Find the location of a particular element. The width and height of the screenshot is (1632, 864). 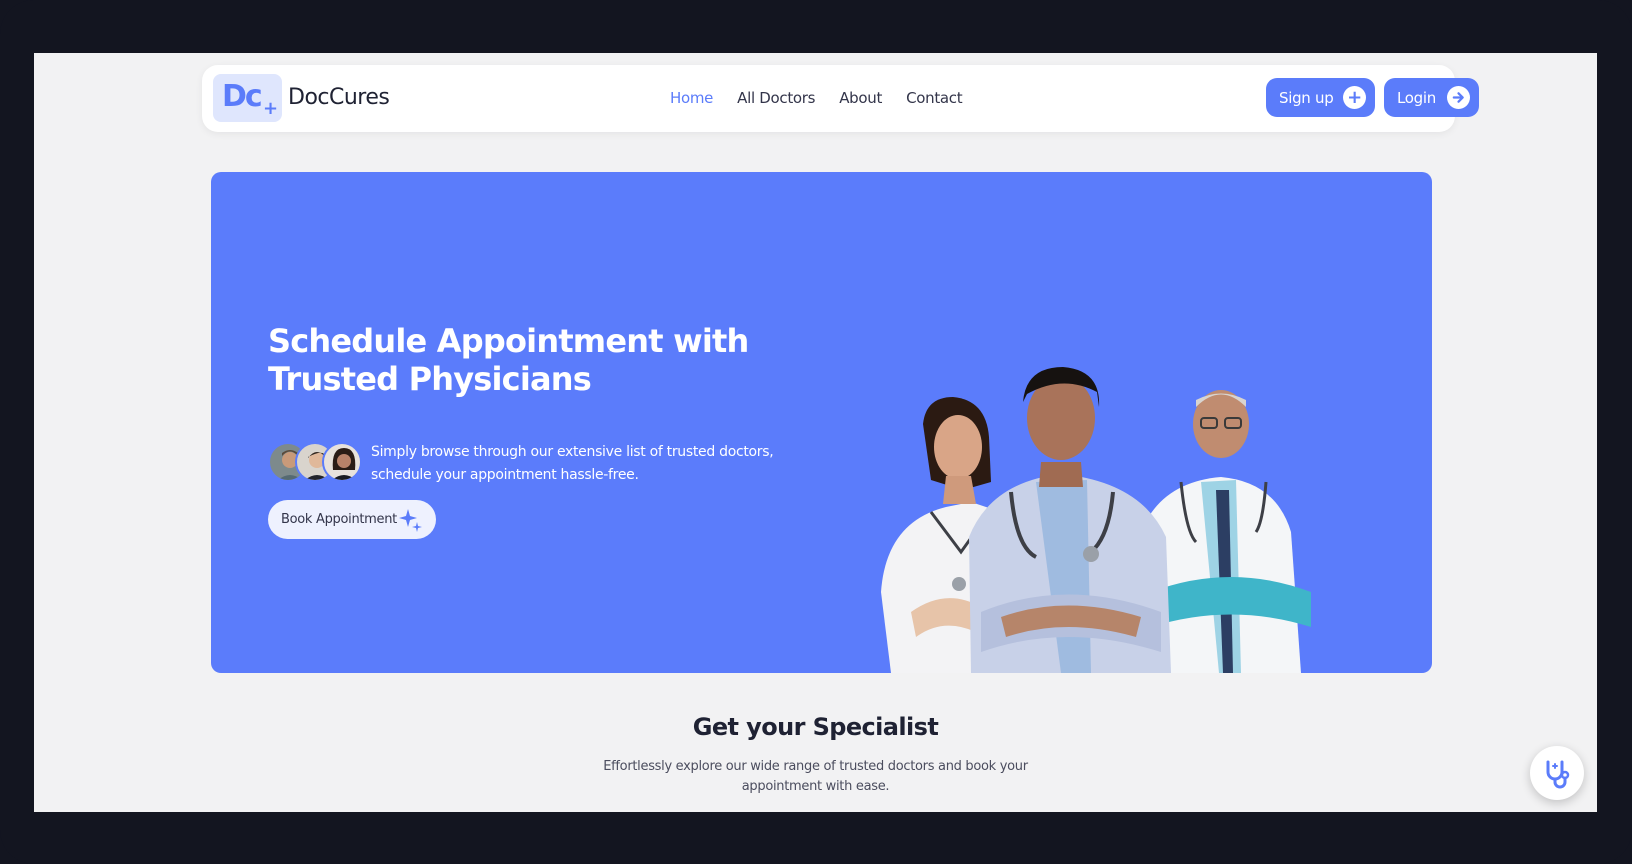

book-appointment-button: Book Appointment is located at coordinates (352, 519).